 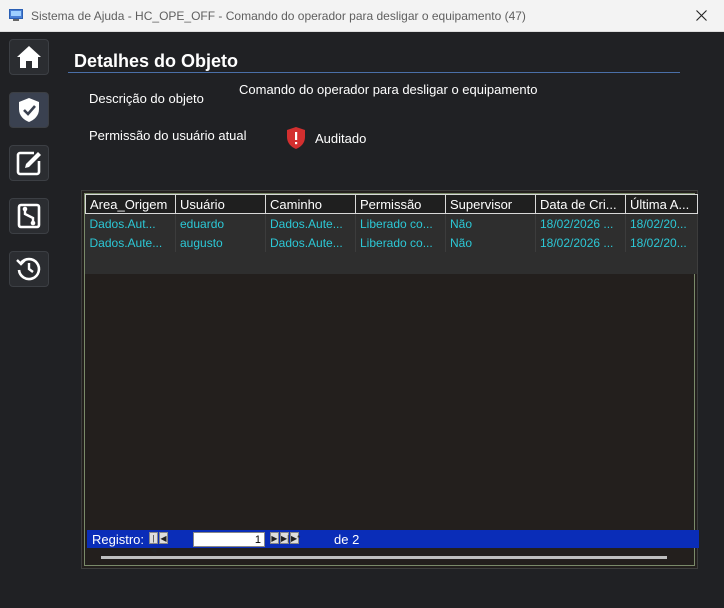 What do you see at coordinates (156, 61) in the screenshot?
I see `page-title: Detalhes do Objeto` at bounding box center [156, 61].